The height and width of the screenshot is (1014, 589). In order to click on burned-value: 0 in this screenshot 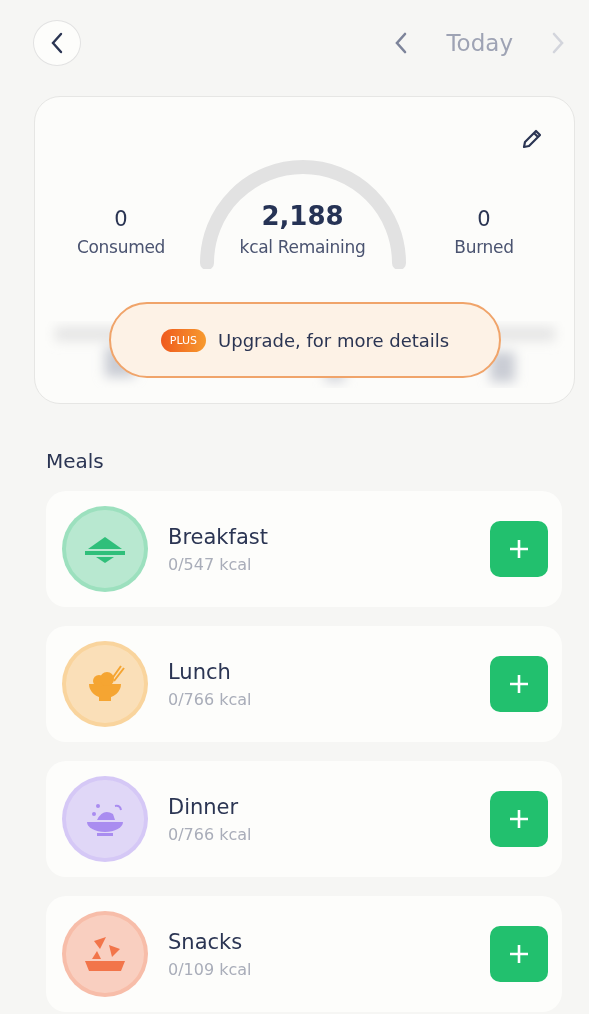, I will do `click(484, 219)`.